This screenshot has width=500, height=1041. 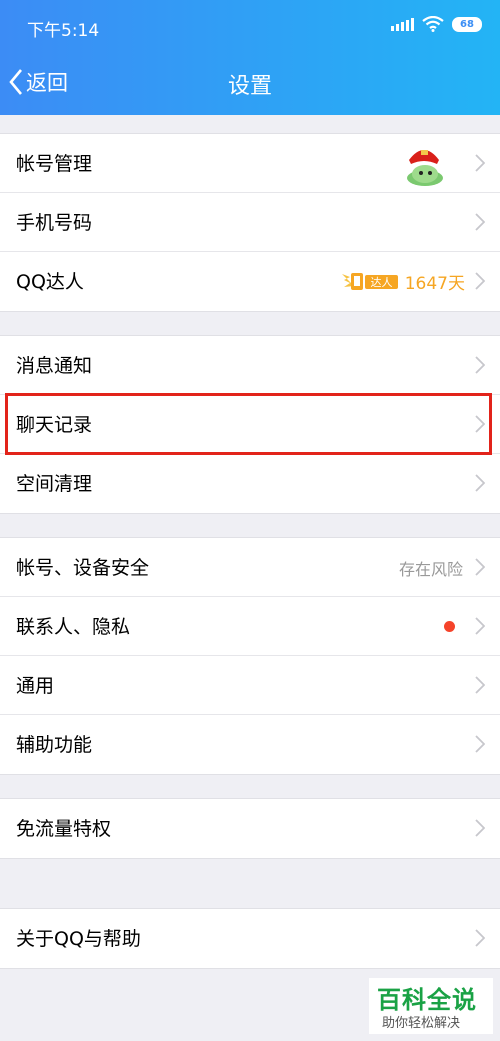 I want to click on battery-icon: 68, so click(x=467, y=24).